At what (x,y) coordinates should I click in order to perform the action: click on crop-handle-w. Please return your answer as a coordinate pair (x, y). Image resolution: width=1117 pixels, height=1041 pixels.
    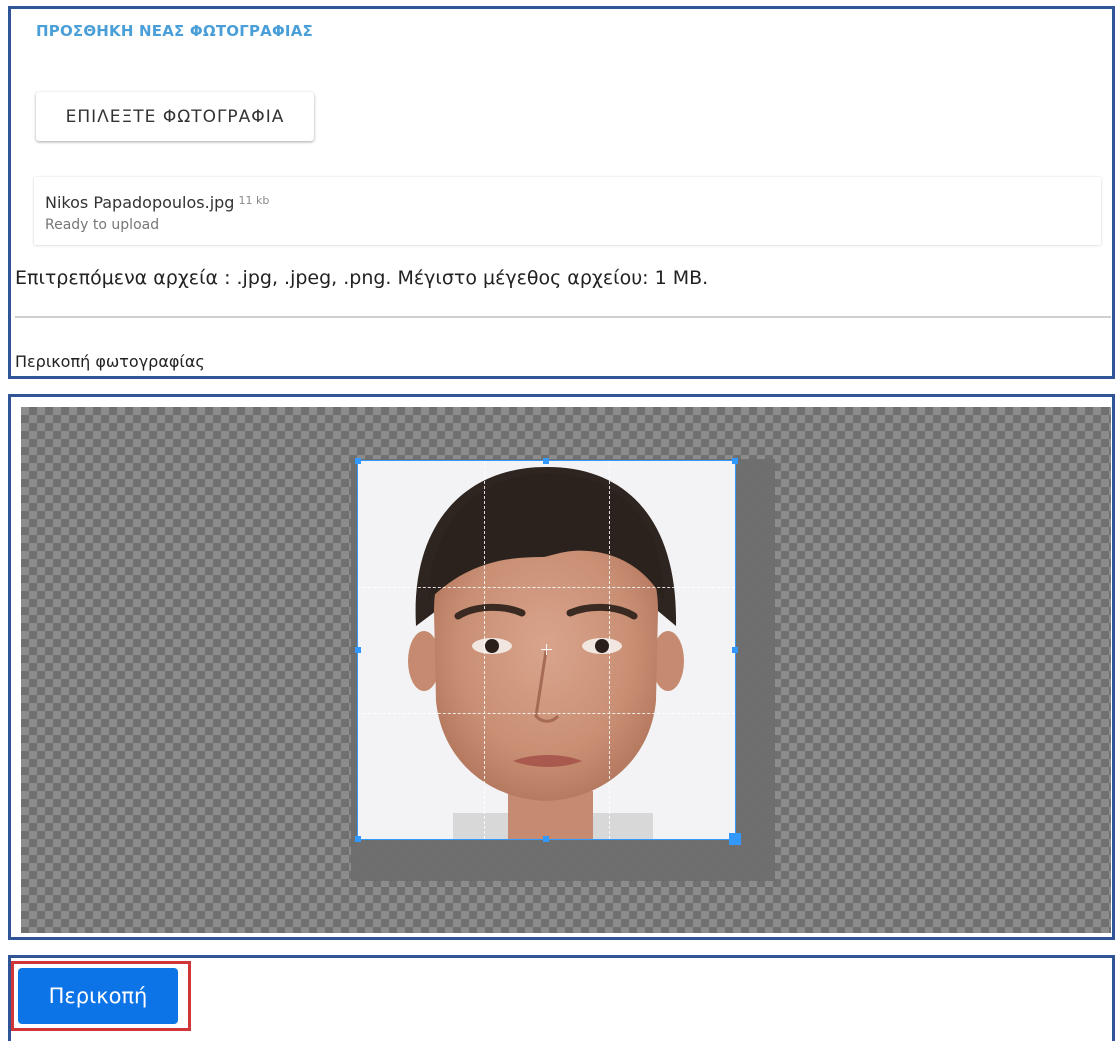
    Looking at the image, I should click on (358, 650).